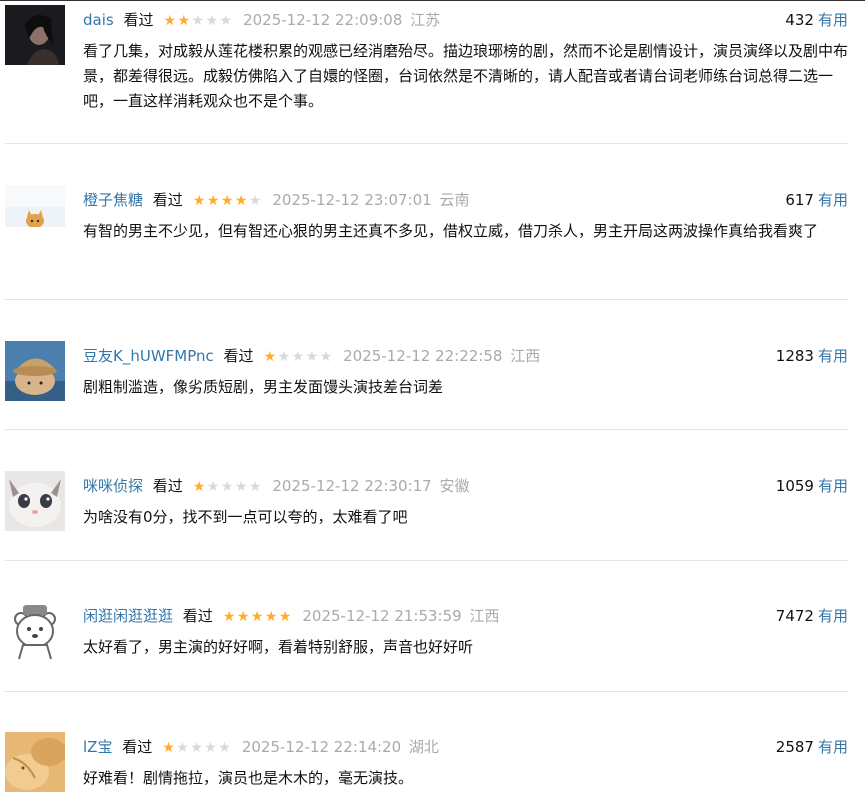 This screenshot has height=806, width=865. Describe the element at coordinates (454, 486) in the screenshot. I see `comment-location: 安徽` at that location.